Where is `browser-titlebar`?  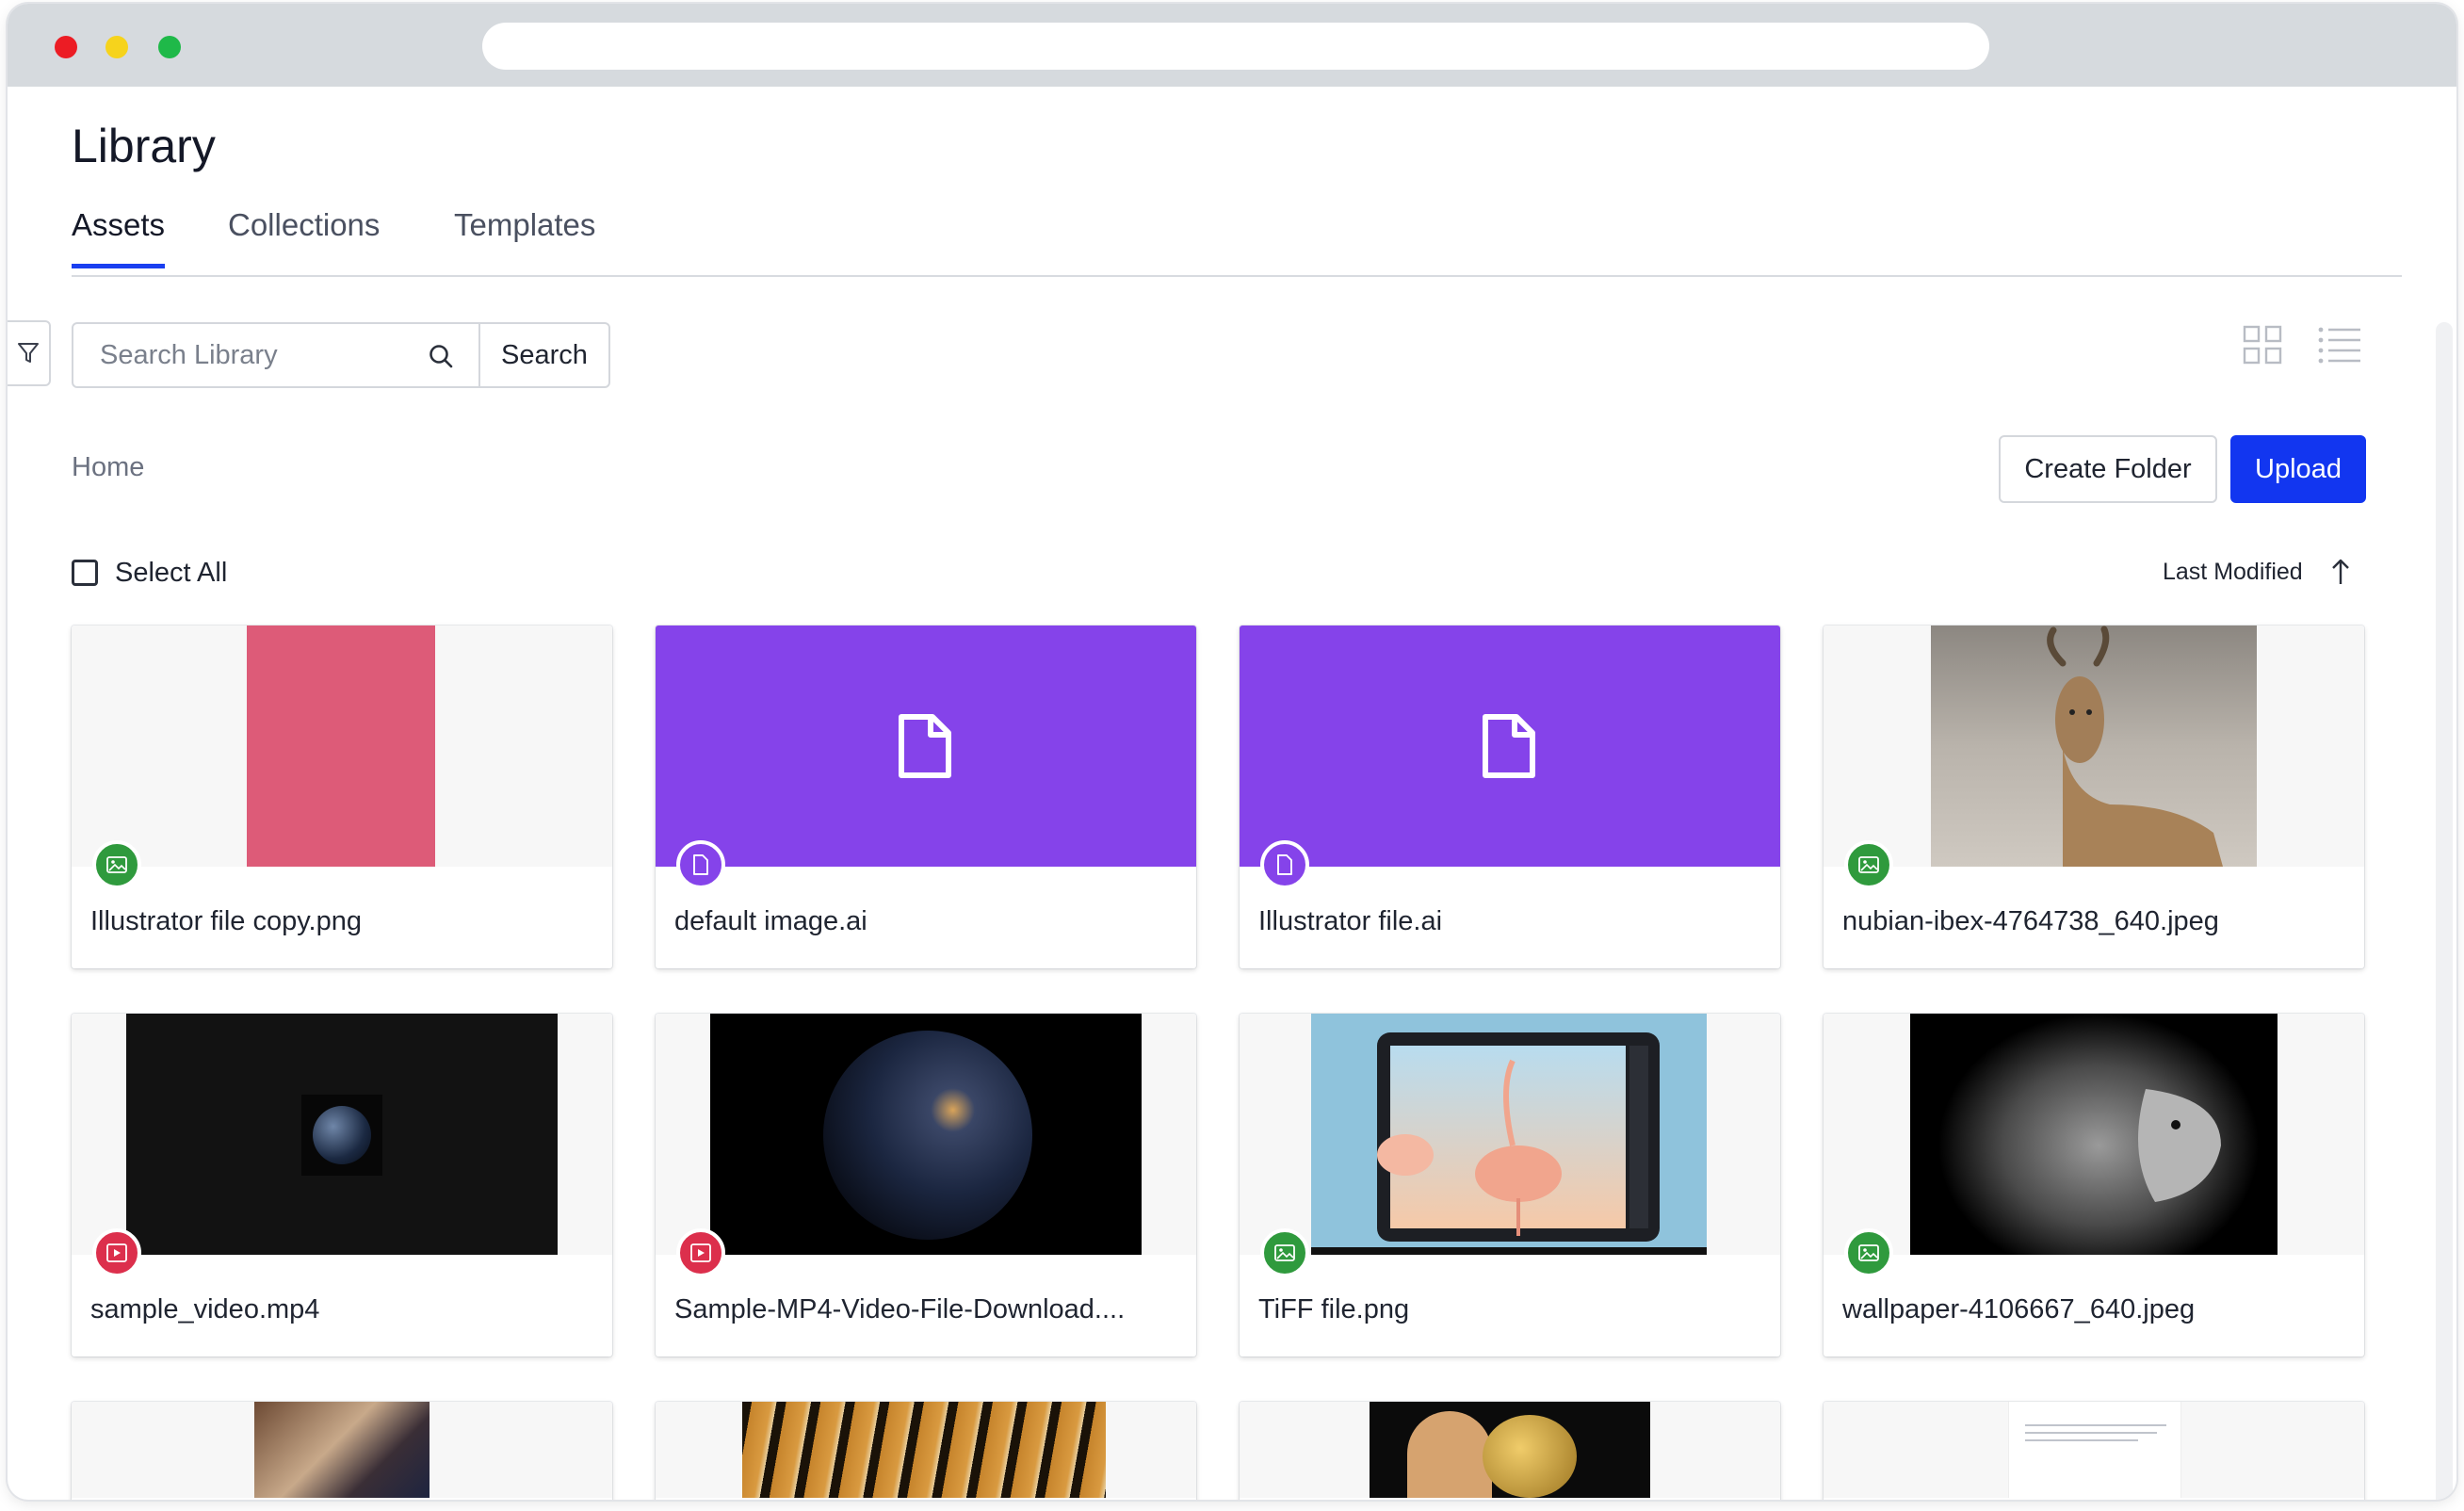
browser-titlebar is located at coordinates (1232, 45).